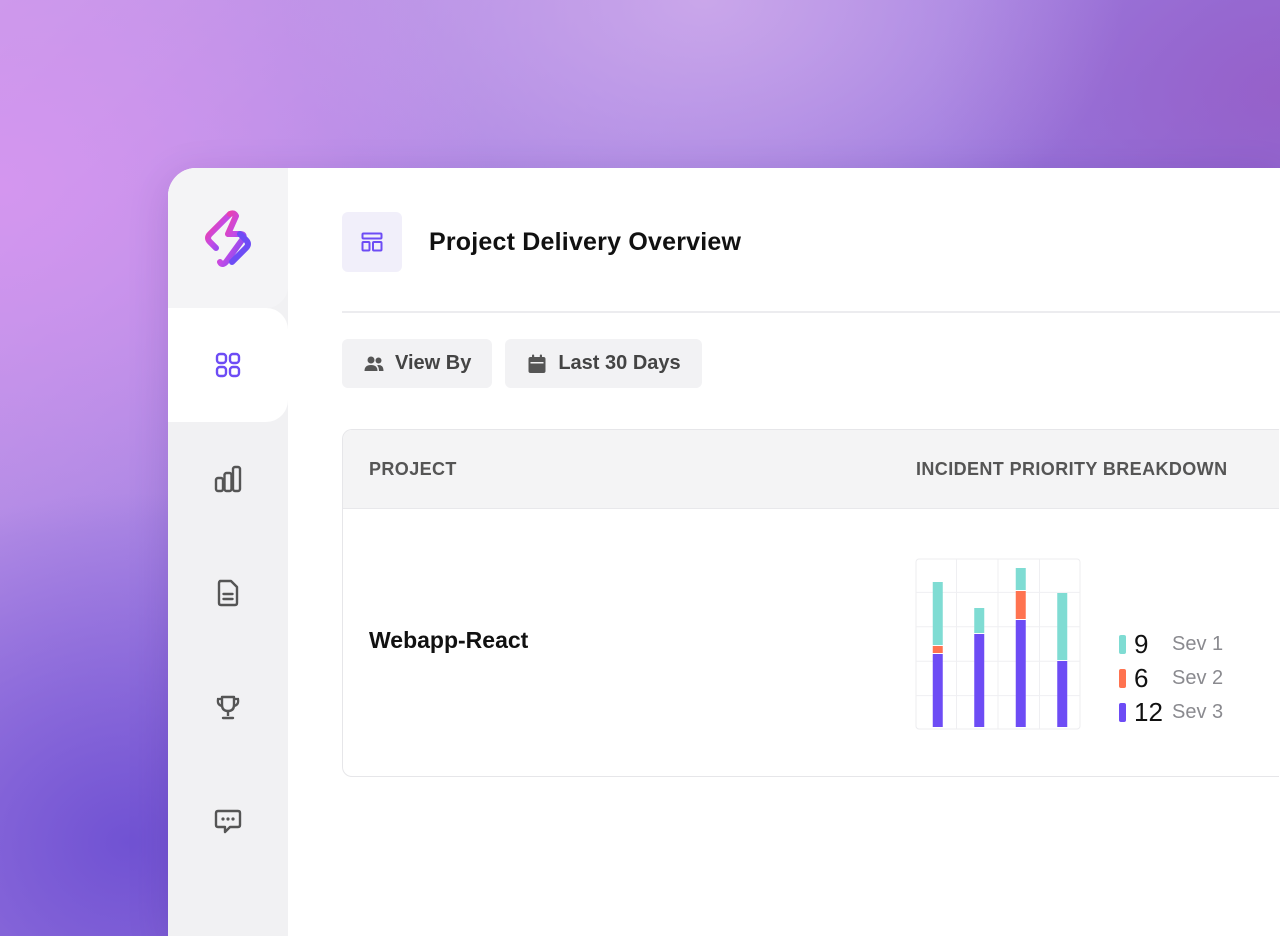 Image resolution: width=1280 pixels, height=936 pixels. What do you see at coordinates (1071, 469) in the screenshot?
I see `column-header-incident-breakdown: INCIDENT PRIORITY BREAKDOWN` at bounding box center [1071, 469].